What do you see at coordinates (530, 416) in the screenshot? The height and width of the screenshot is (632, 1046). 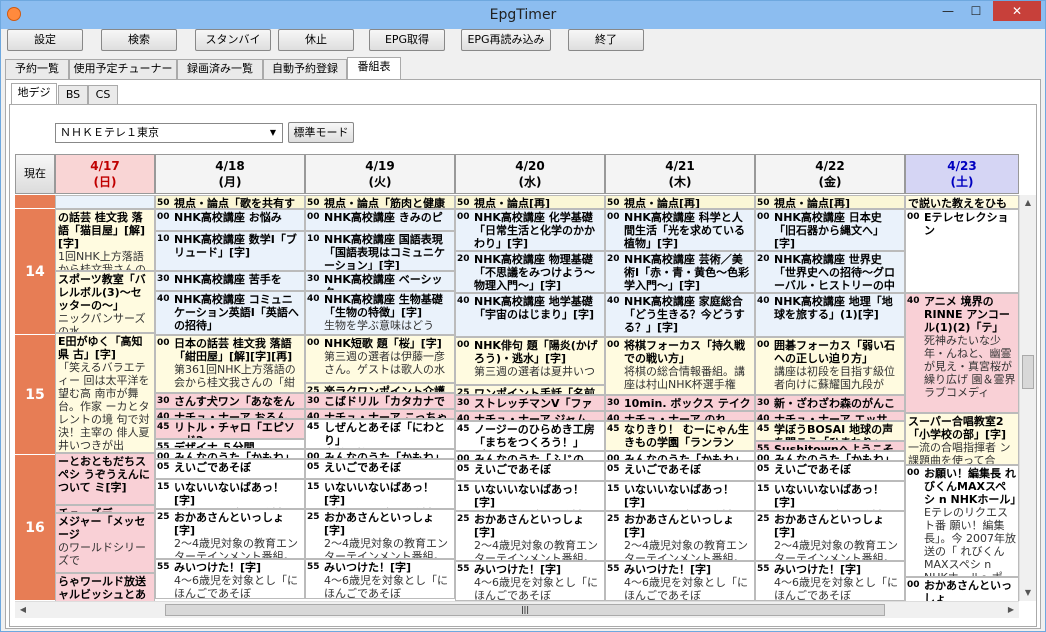 I see `program-cell: 40 ナチュ・ナーア ジャム` at bounding box center [530, 416].